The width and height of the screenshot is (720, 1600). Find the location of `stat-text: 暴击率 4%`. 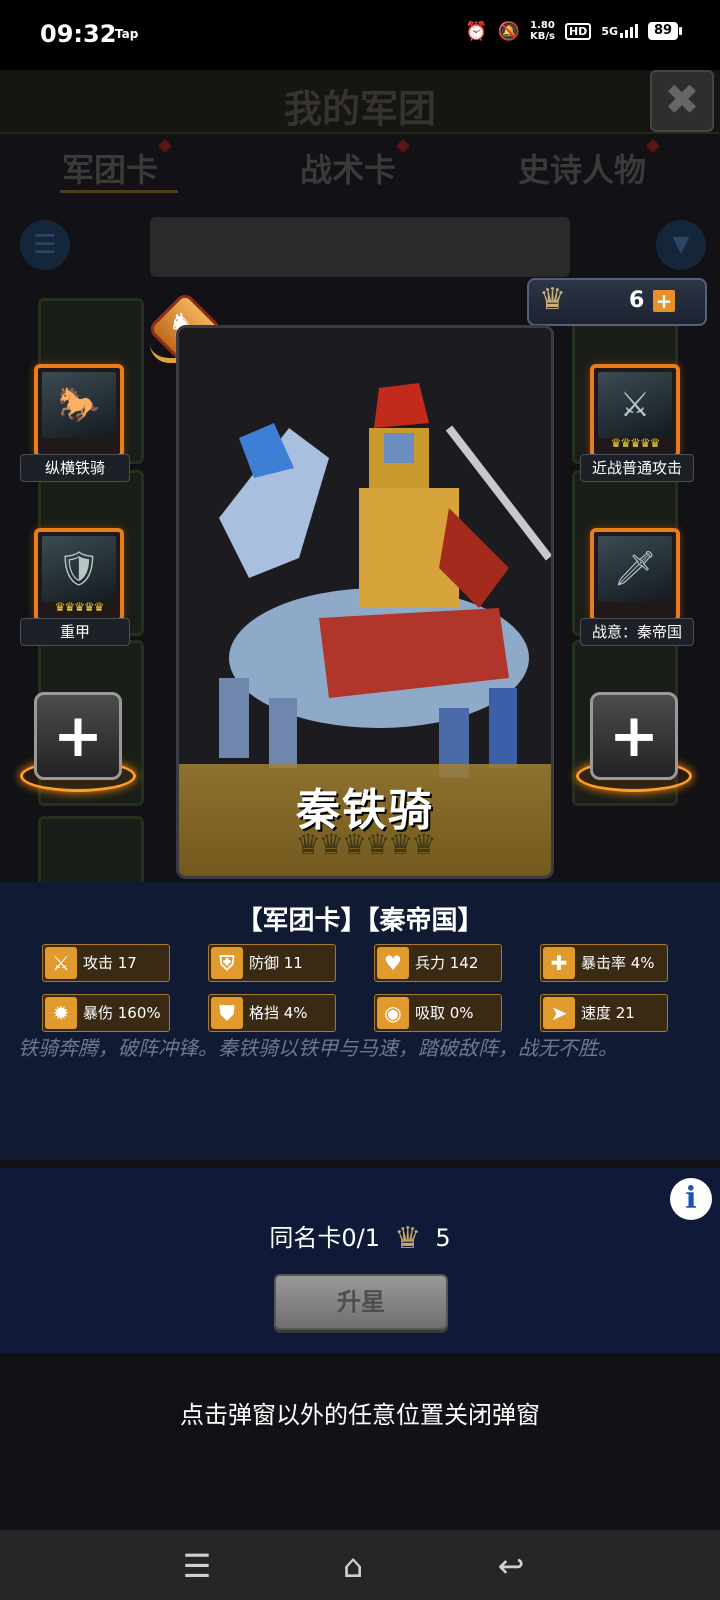

stat-text: 暴击率 4% is located at coordinates (618, 963).